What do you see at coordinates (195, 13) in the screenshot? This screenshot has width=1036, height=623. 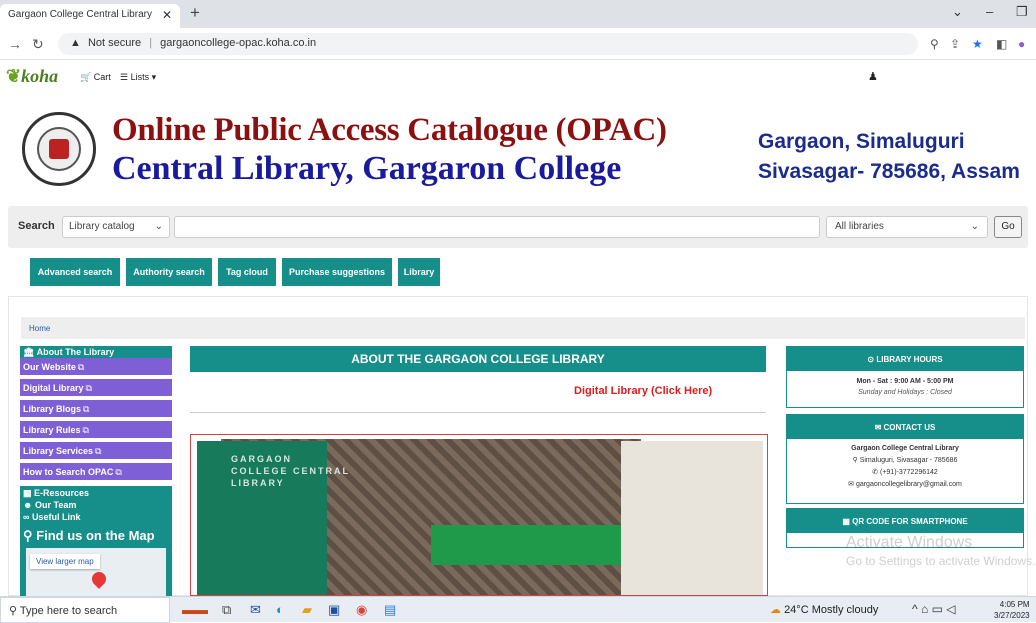 I see `new-tab-button: +` at bounding box center [195, 13].